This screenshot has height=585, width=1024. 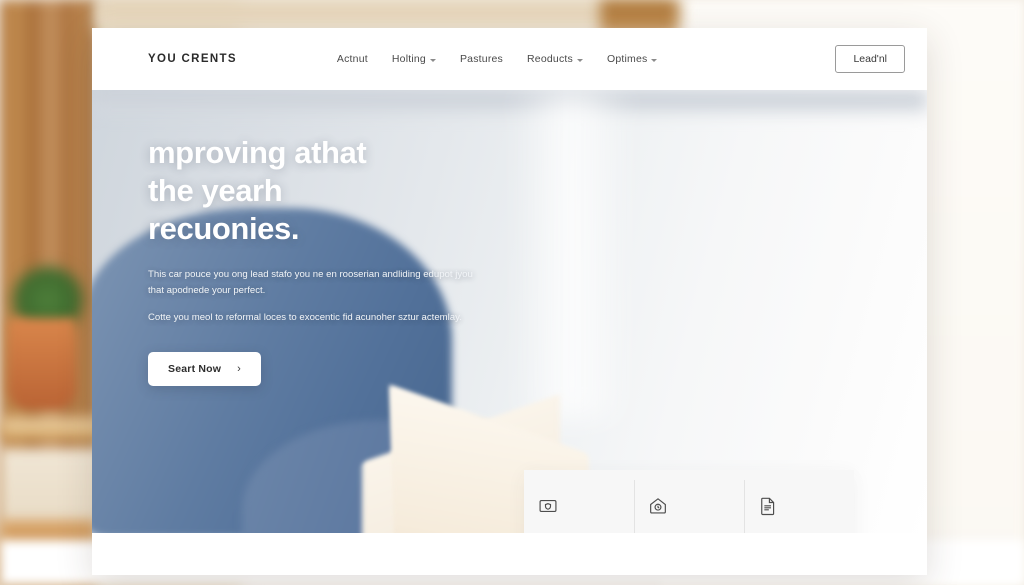 I want to click on nav-item-label: Optimes, so click(x=627, y=59).